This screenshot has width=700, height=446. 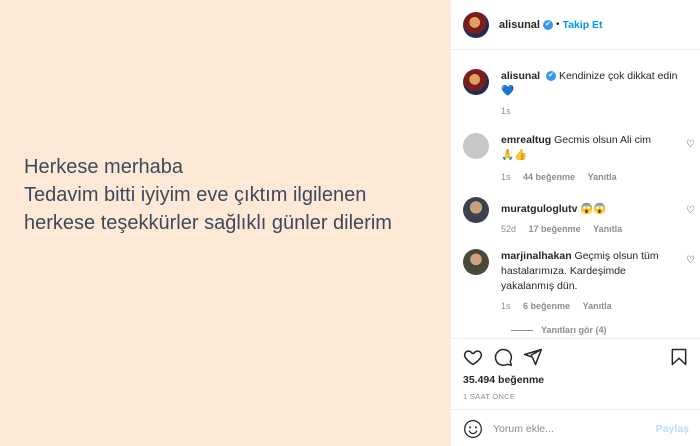 What do you see at coordinates (590, 148) in the screenshot?
I see `comment-body: emrealtug Gecmis olsun Ali cim 🙏👍` at bounding box center [590, 148].